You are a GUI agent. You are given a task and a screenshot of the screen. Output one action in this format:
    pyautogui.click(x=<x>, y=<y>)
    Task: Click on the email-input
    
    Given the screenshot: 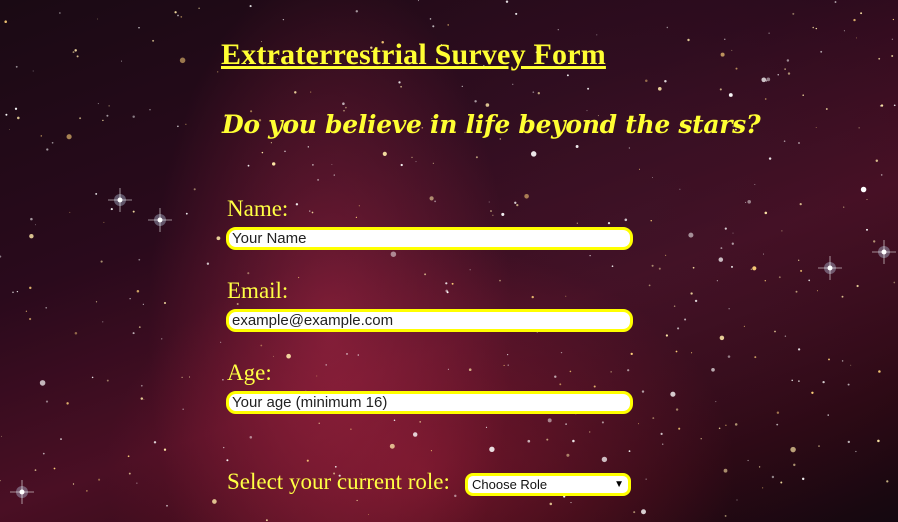 What is the action you would take?
    pyautogui.click(x=429, y=320)
    